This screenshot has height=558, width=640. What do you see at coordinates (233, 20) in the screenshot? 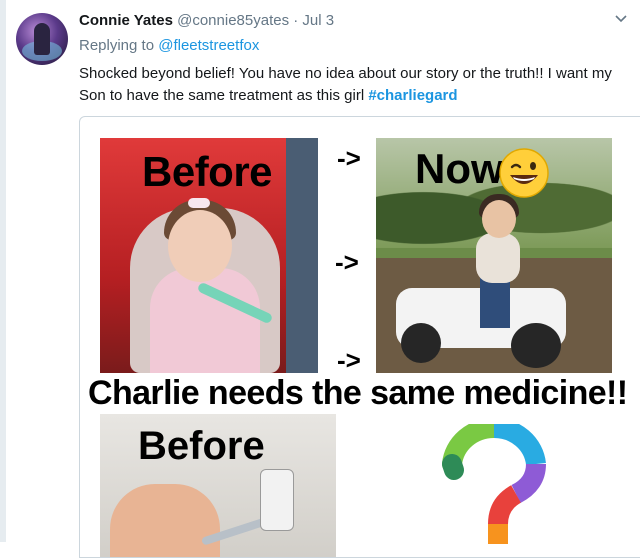
I see `author-handle: @connie85yates` at bounding box center [233, 20].